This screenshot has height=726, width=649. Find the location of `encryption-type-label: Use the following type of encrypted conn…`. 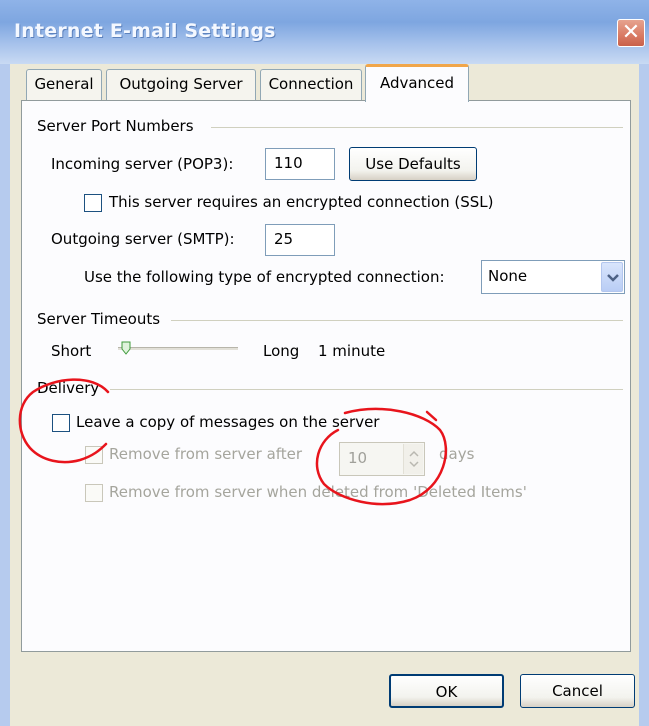

encryption-type-label: Use the following type of encrypted conn… is located at coordinates (264, 277).